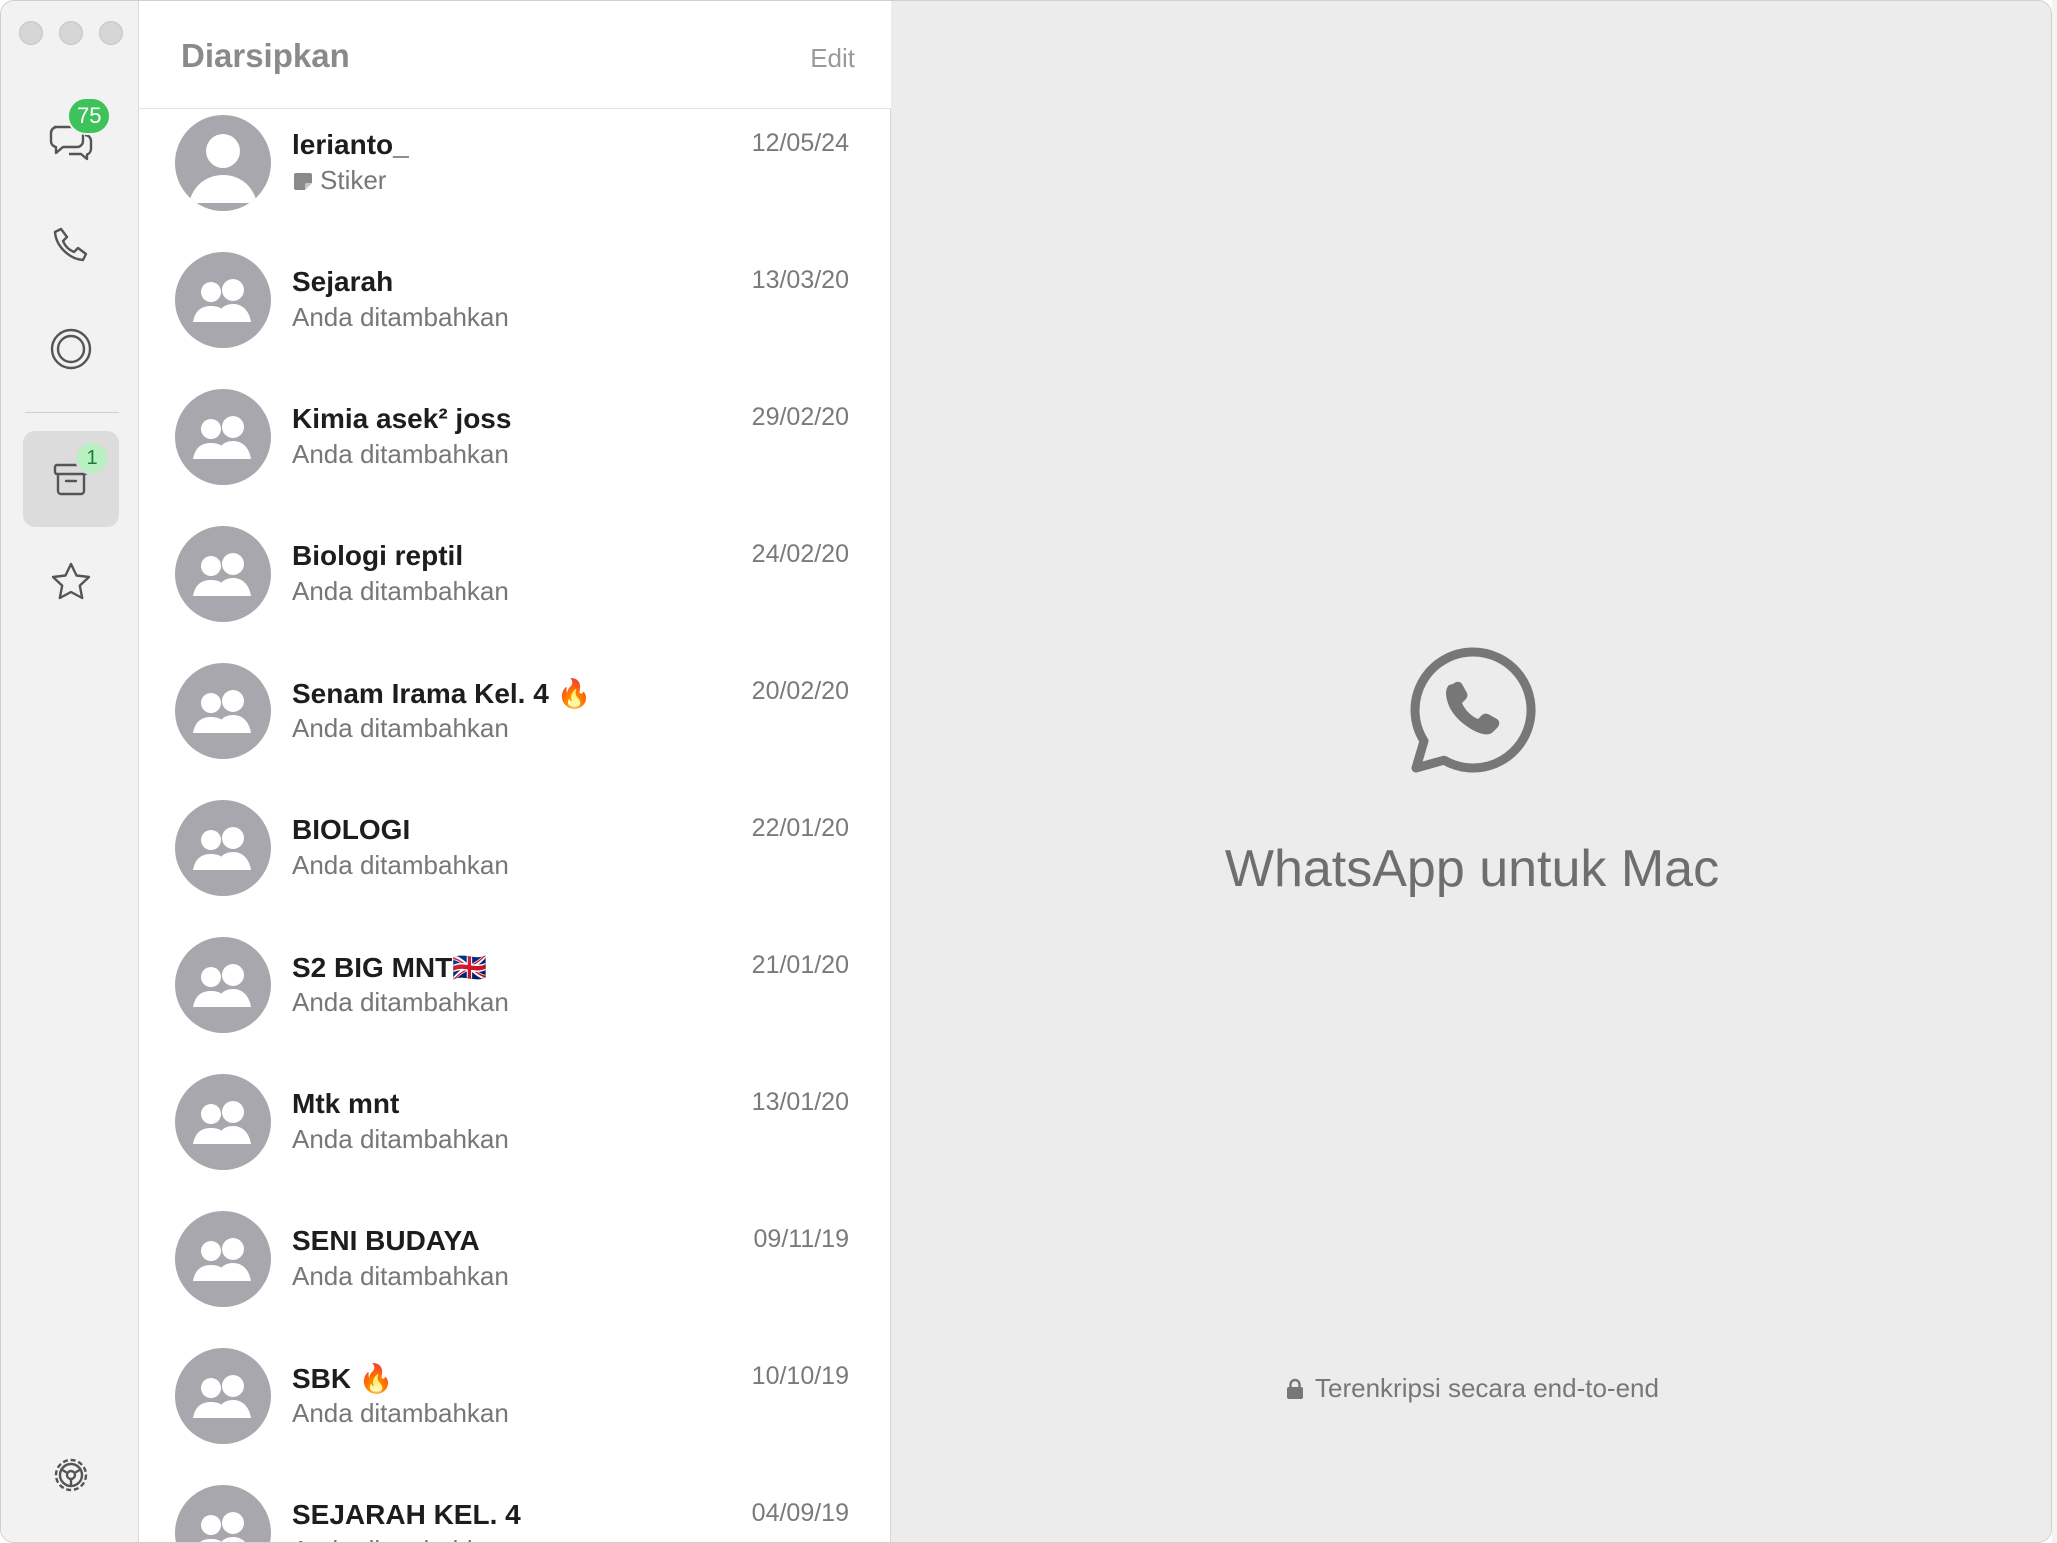 This screenshot has width=2057, height=1543. What do you see at coordinates (515, 588) in the screenshot?
I see `chat-row: Biologi reptil 24/02/20 Anda ditambahkan` at bounding box center [515, 588].